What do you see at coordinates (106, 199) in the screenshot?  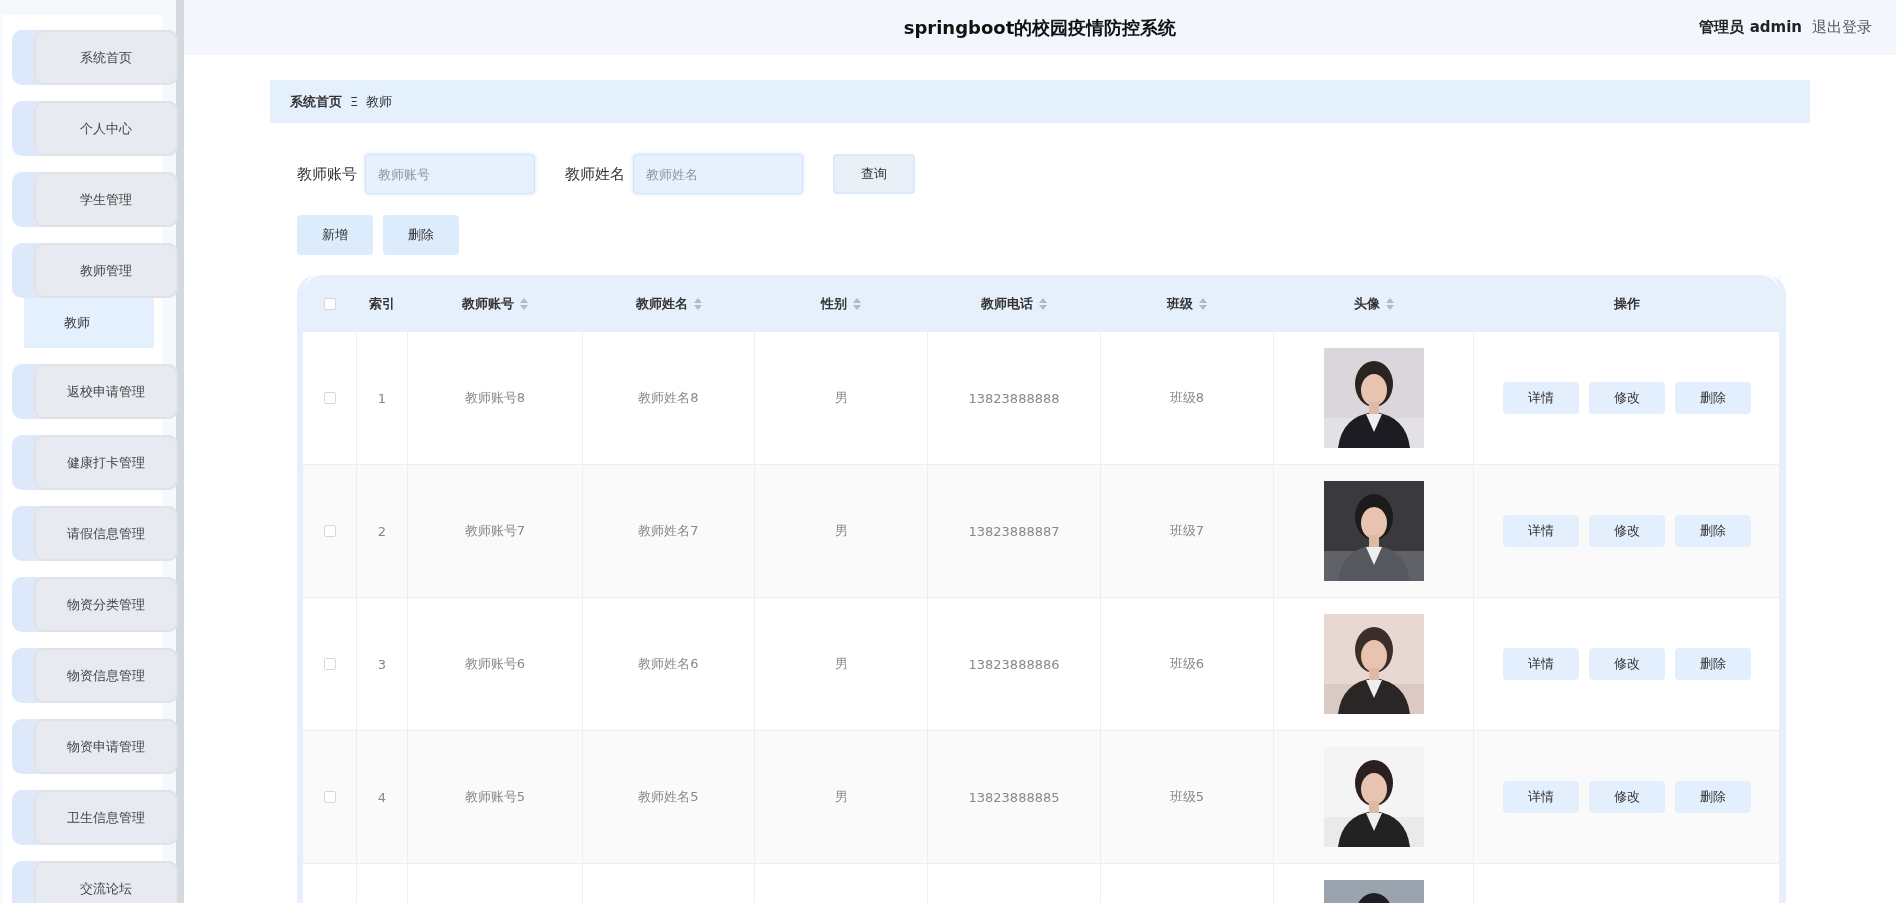 I see `sidebar-item: 学生管理` at bounding box center [106, 199].